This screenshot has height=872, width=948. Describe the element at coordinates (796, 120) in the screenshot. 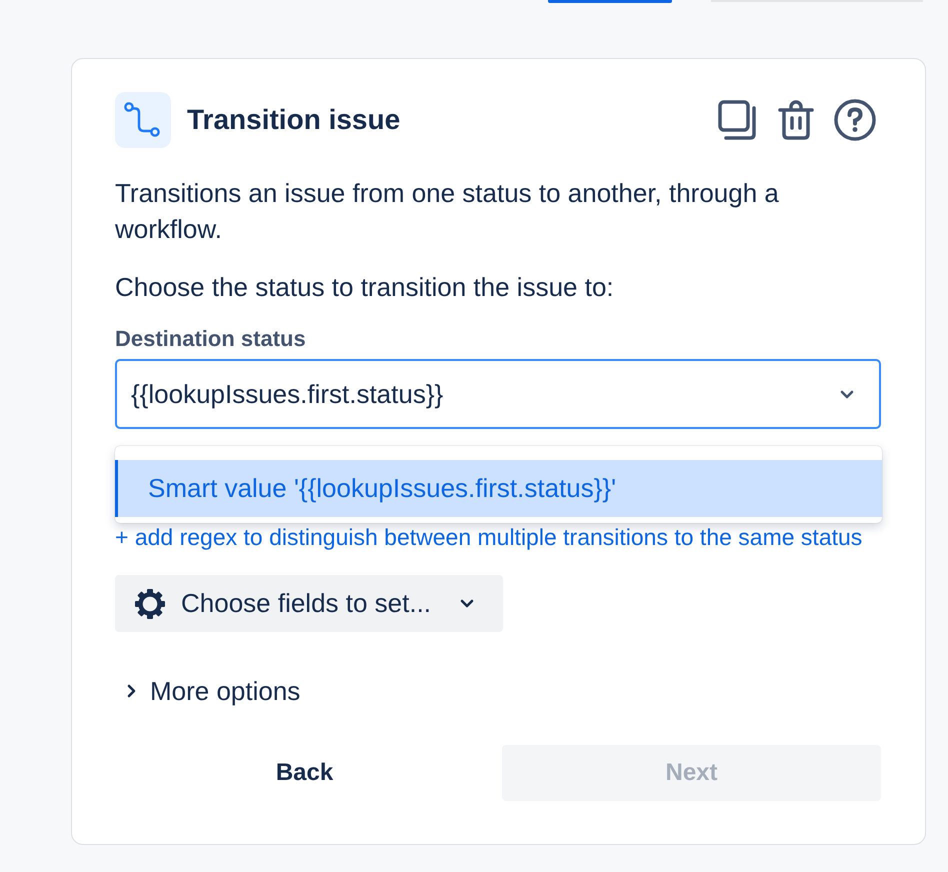

I see `trash-icon` at that location.